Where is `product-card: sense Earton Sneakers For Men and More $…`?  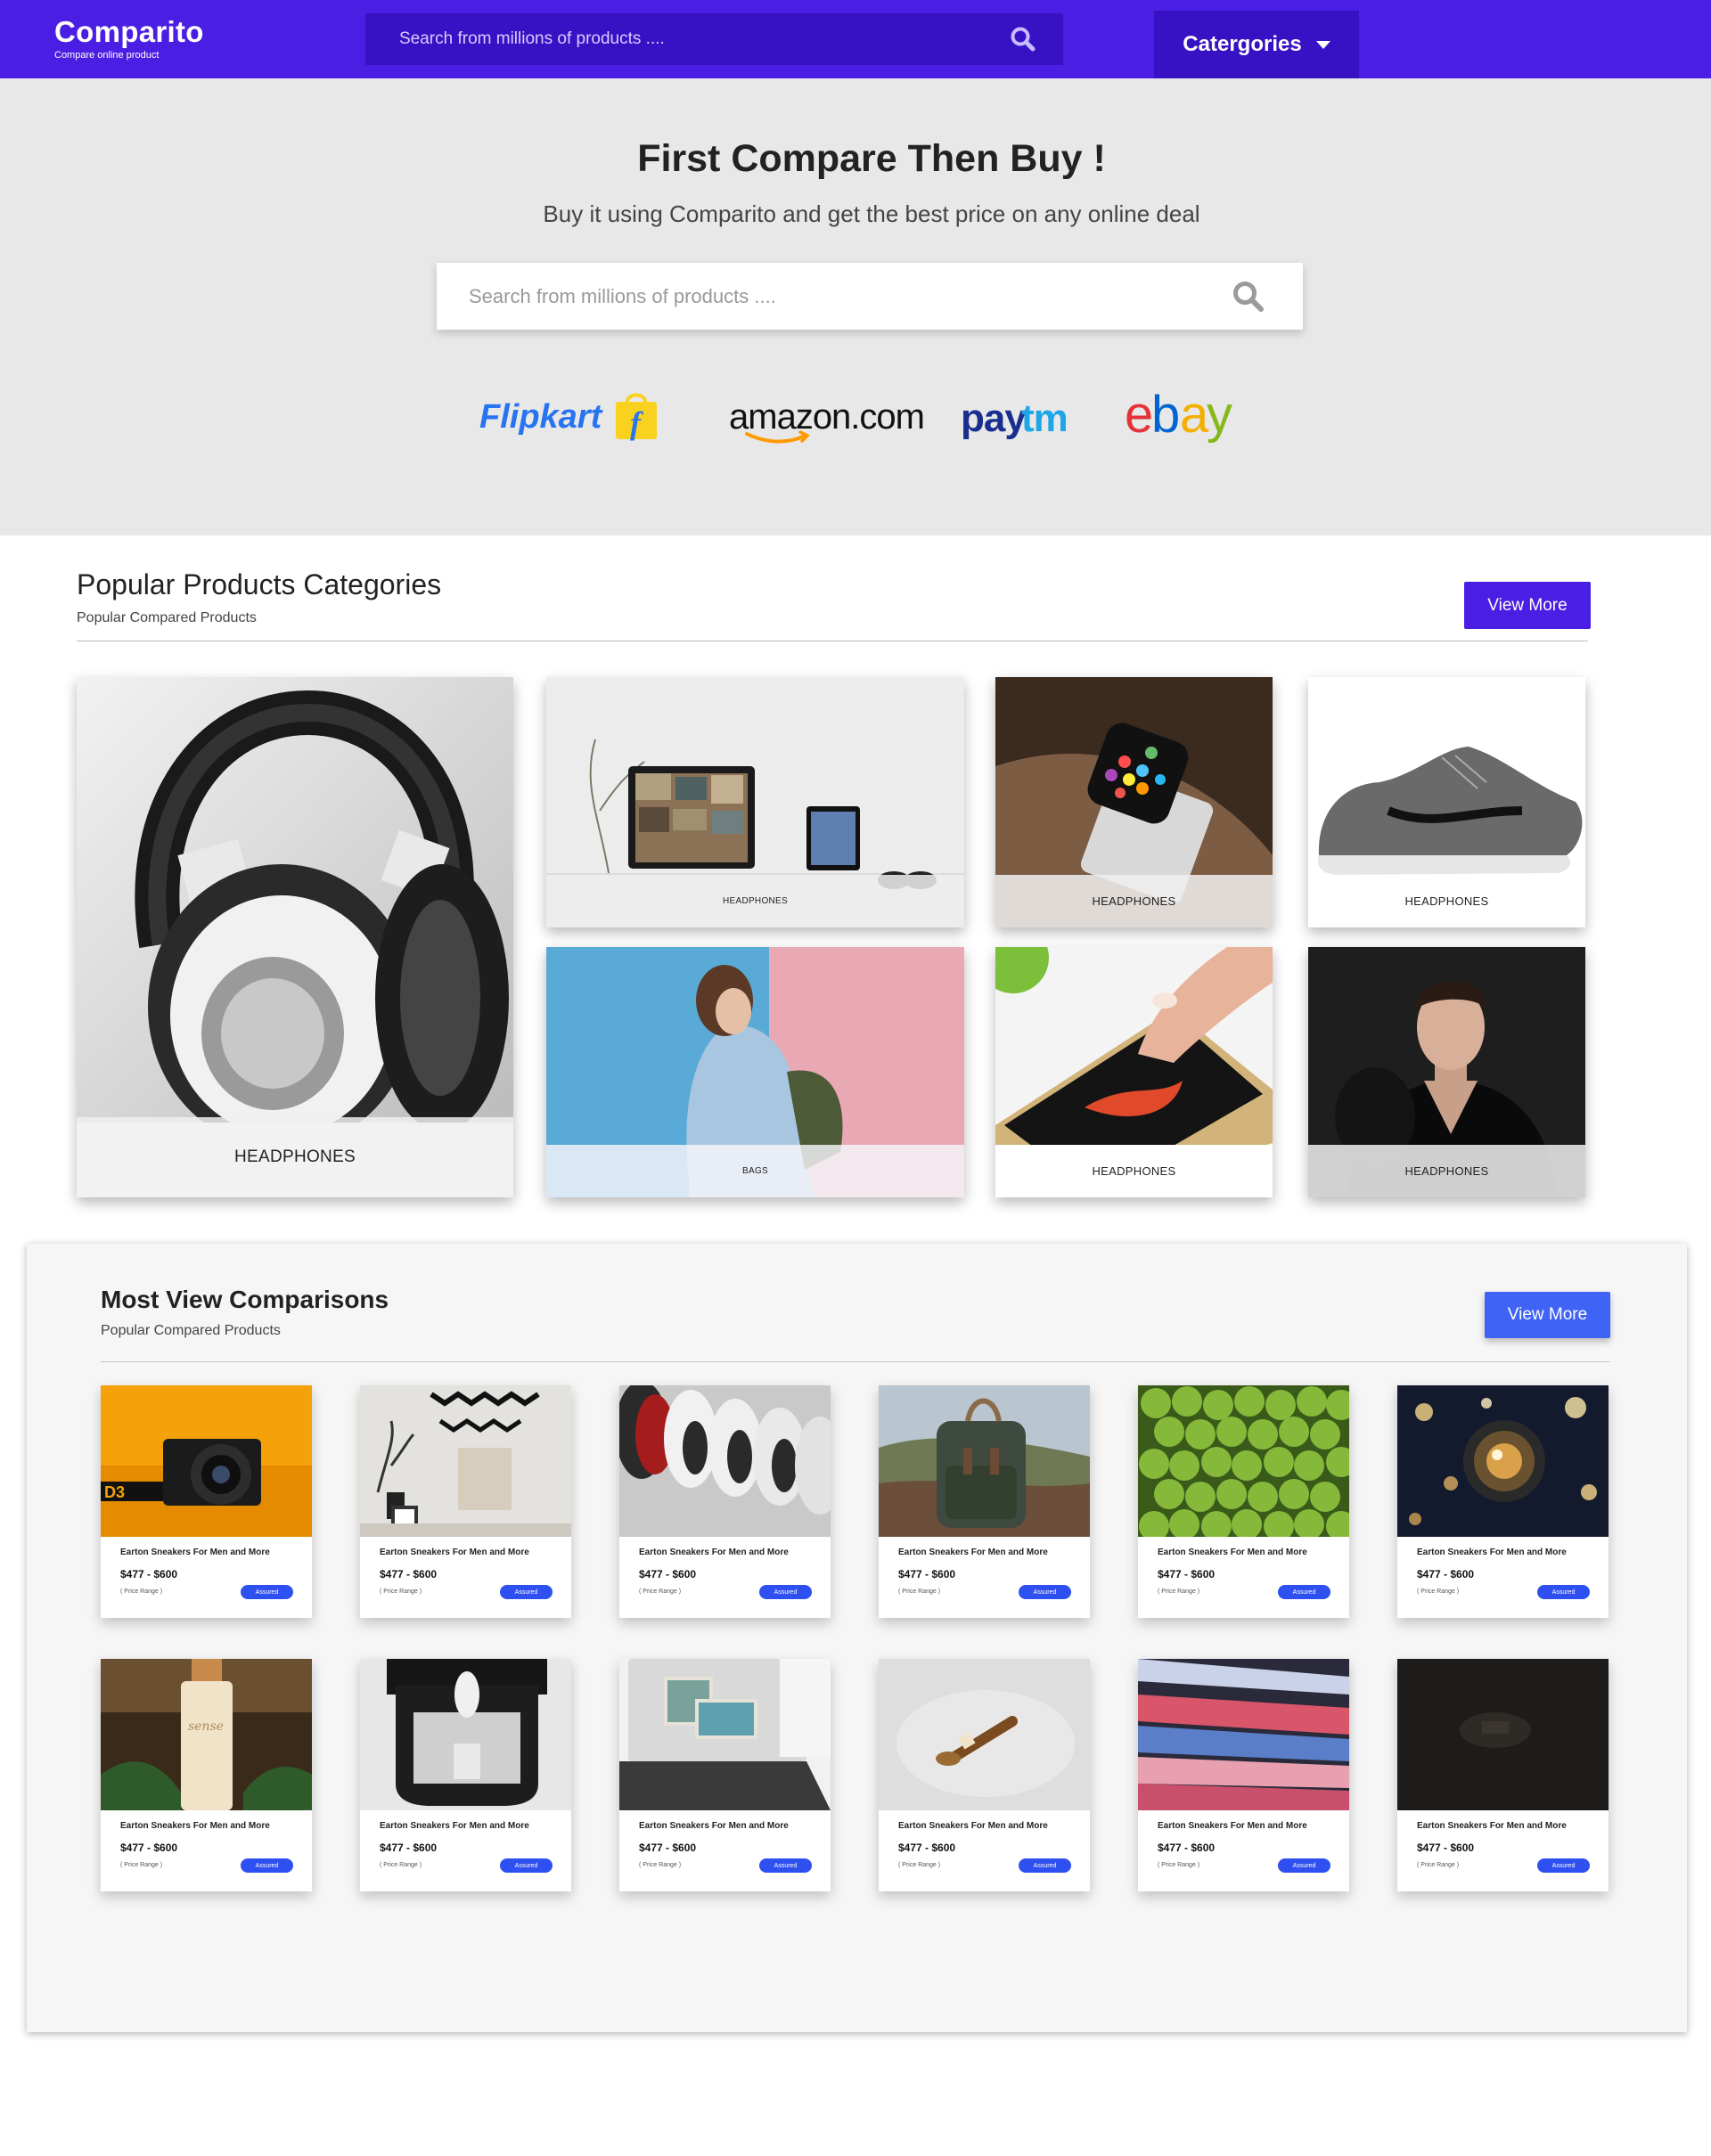 product-card: sense Earton Sneakers For Men and More $… is located at coordinates (206, 1775).